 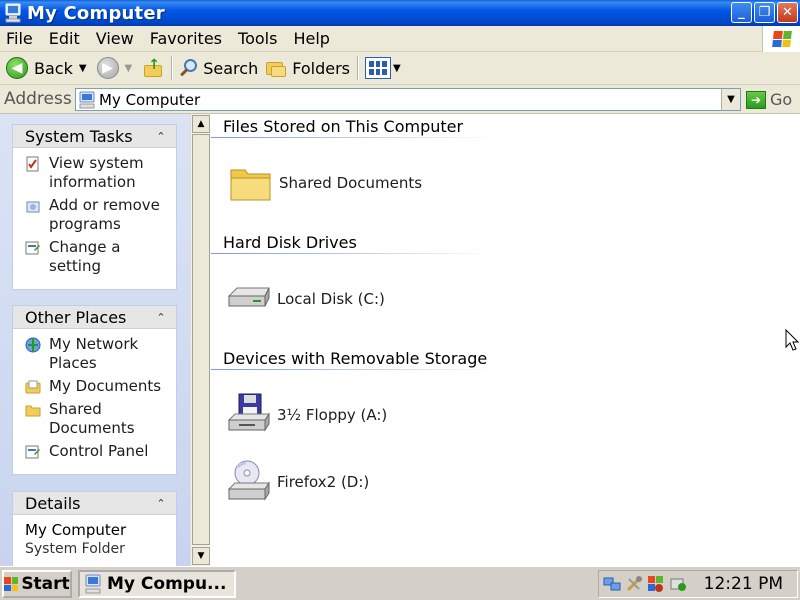 I want to click on task-change-a-setting: Change a setting, so click(x=97, y=257).